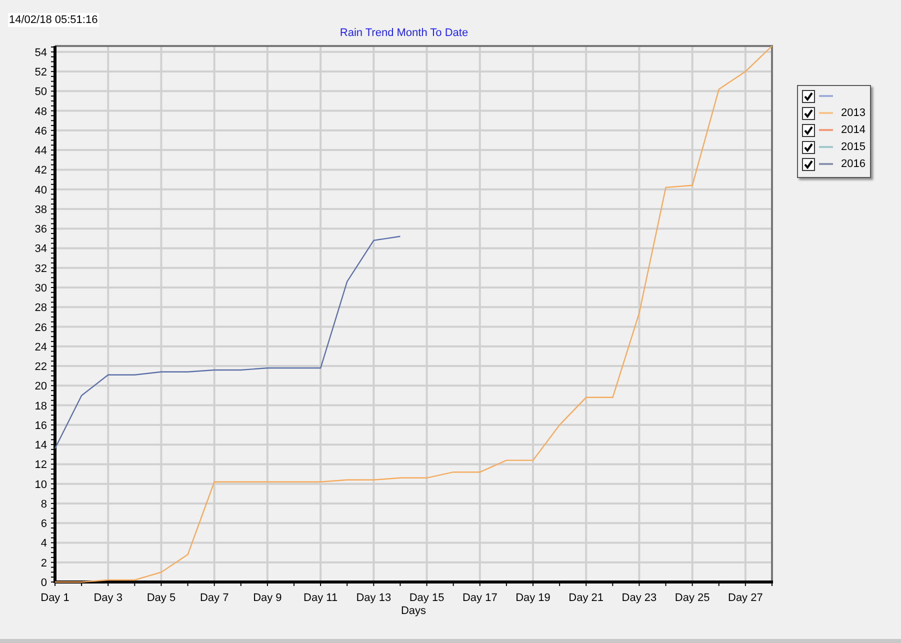  I want to click on legend-label: 2016, so click(853, 164).